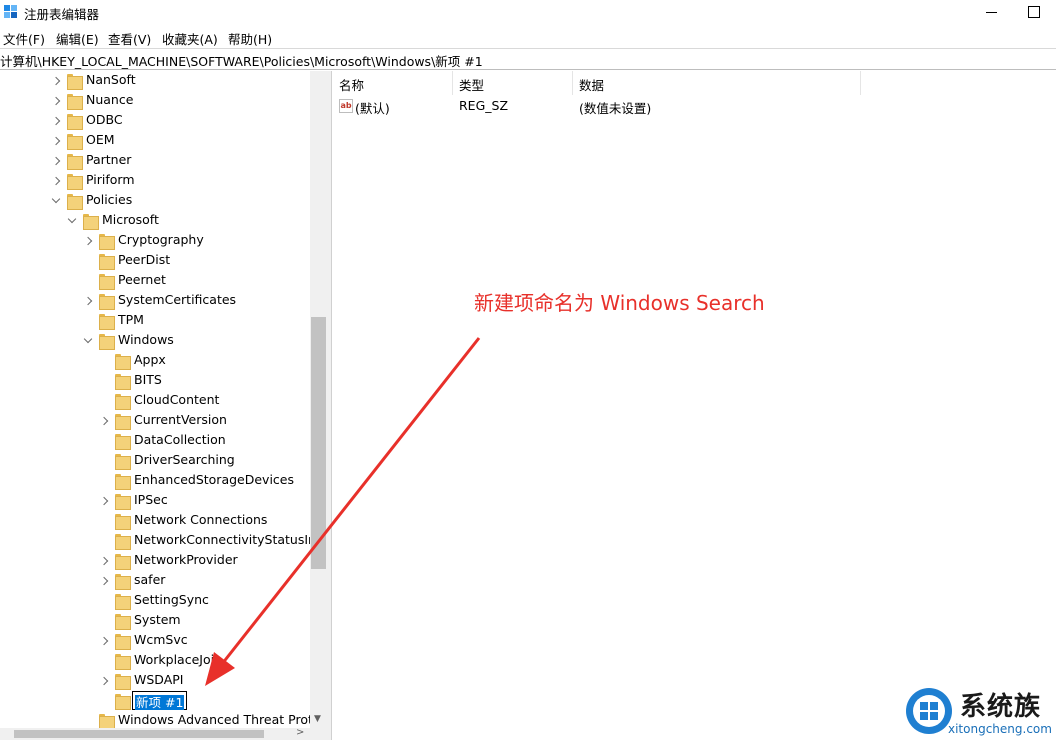  Describe the element at coordinates (160, 321) in the screenshot. I see `tree-item: TPM` at that location.